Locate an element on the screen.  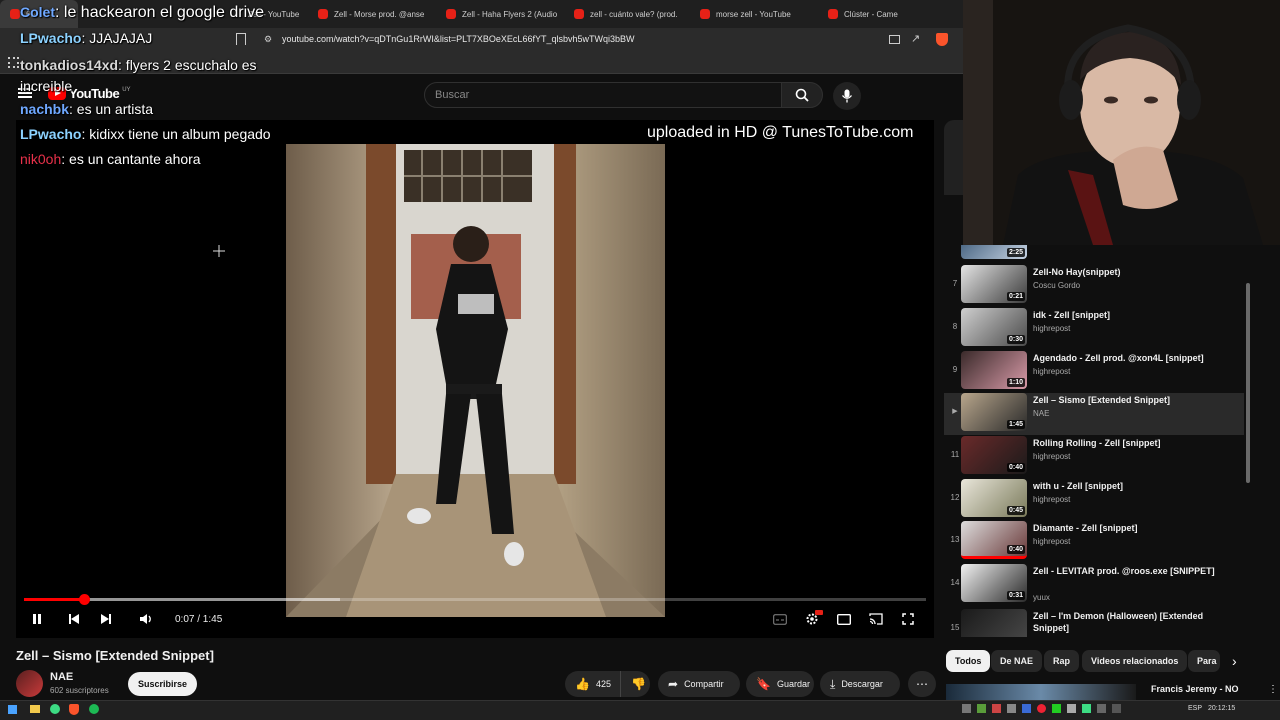
progress-scrubber is located at coordinates (84, 599).